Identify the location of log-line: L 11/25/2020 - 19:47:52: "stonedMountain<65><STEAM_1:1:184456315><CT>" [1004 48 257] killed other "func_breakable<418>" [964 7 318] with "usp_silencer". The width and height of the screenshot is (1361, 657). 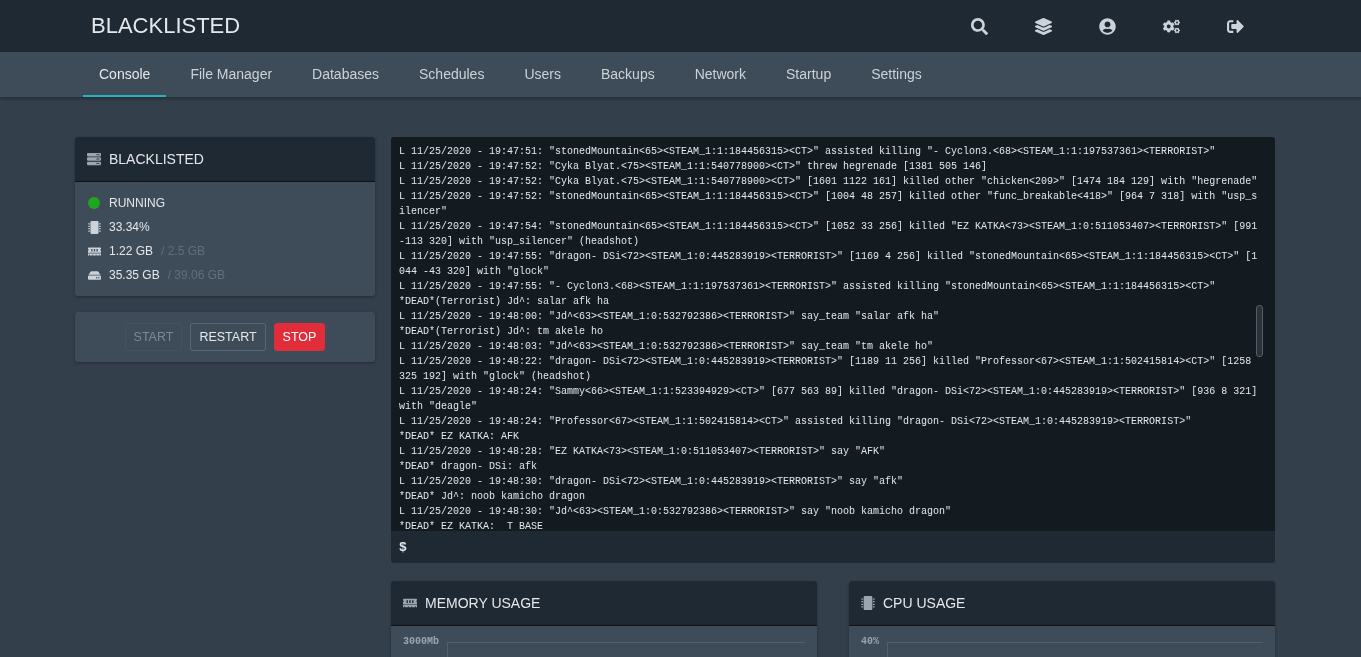
(829, 204).